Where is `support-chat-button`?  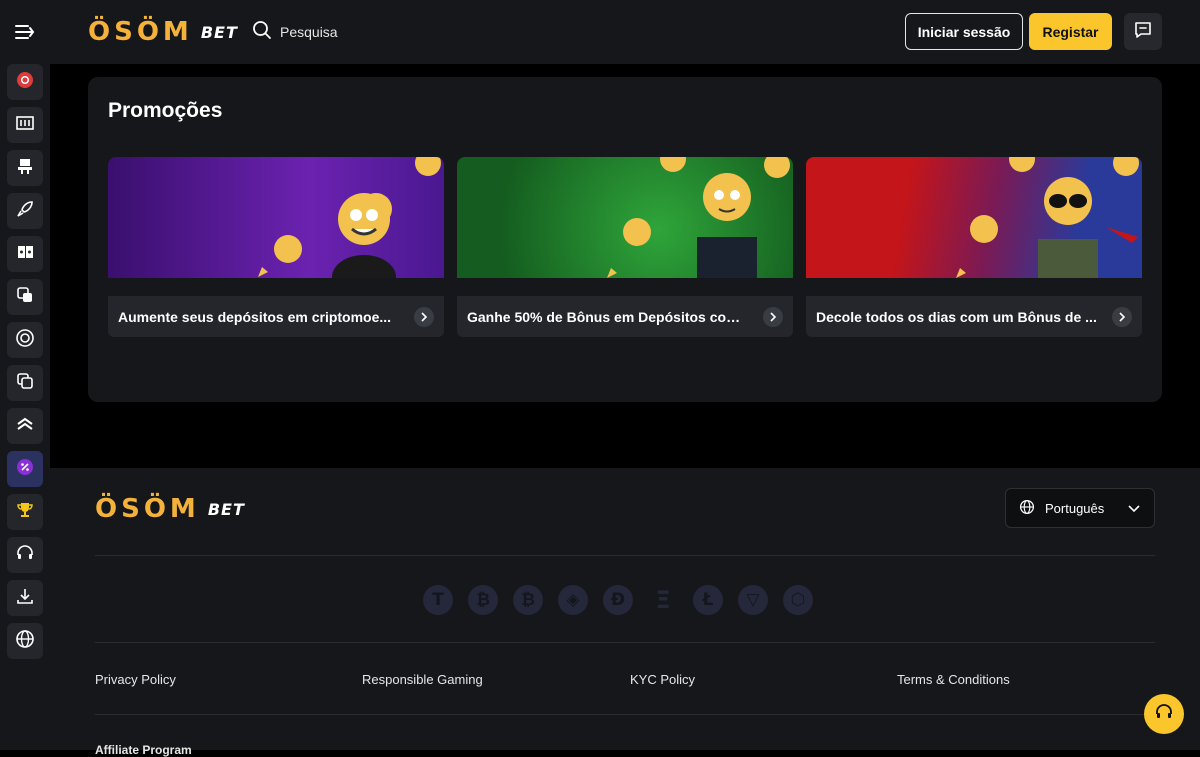
support-chat-button is located at coordinates (1164, 714).